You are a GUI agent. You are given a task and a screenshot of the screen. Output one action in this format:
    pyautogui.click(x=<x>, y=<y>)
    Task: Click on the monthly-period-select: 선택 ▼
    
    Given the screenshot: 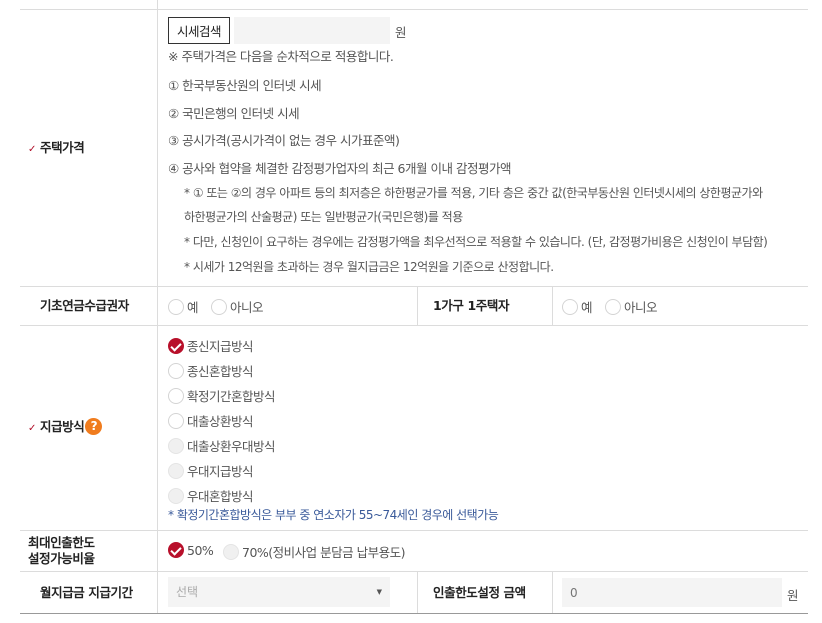 What is the action you would take?
    pyautogui.click(x=279, y=592)
    